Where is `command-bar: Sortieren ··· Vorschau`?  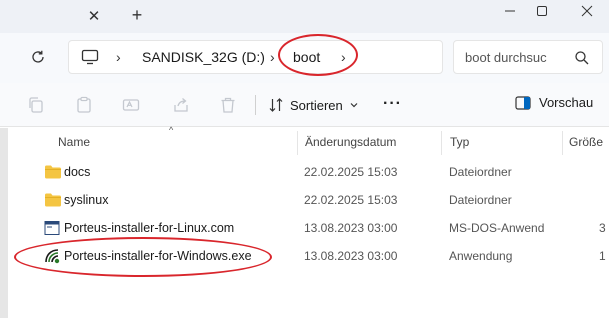
command-bar: Sortieren ··· Vorschau is located at coordinates (304, 105).